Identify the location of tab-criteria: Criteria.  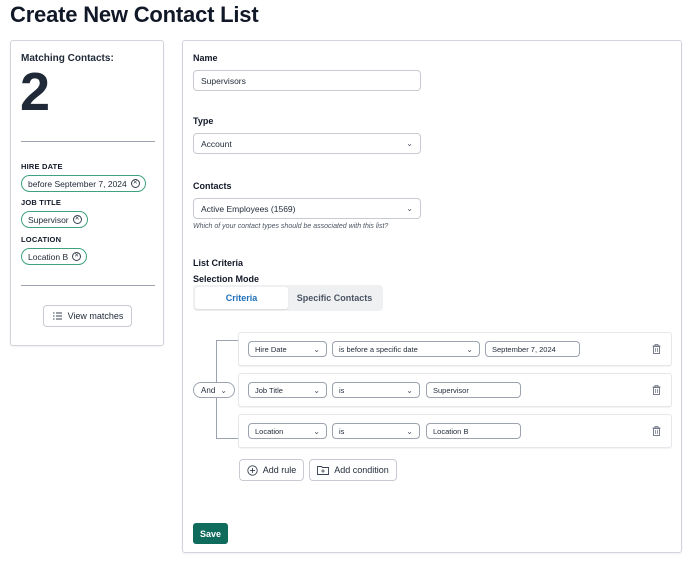
(241, 298).